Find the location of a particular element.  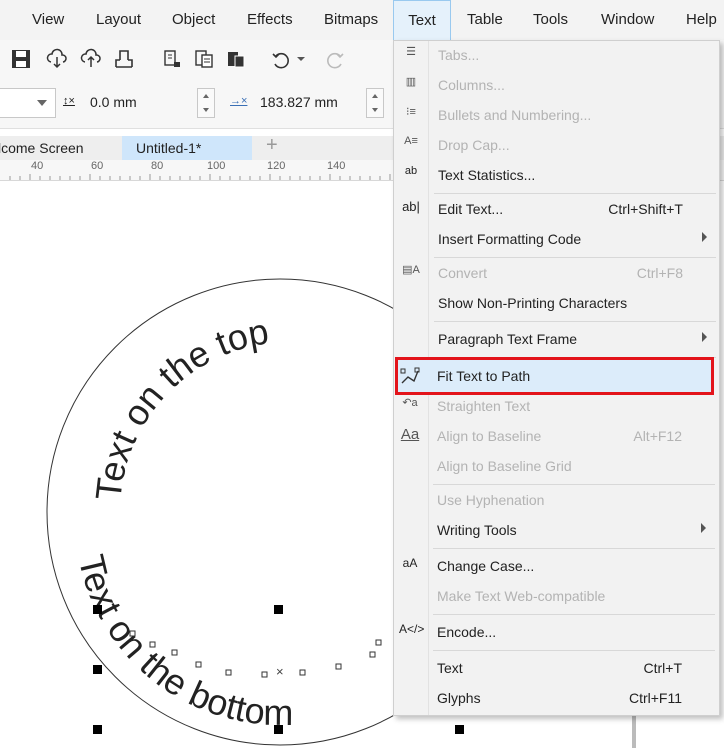

menu-item-convert: ▤A Convert Ctrl+F8 is located at coordinates (556, 274).